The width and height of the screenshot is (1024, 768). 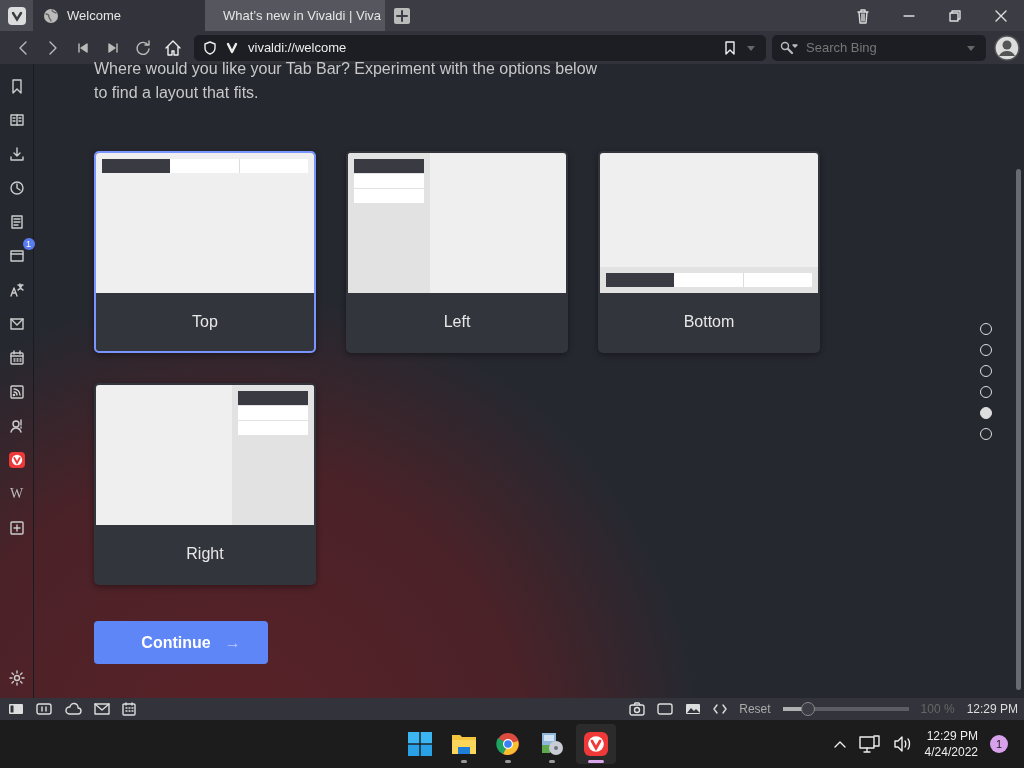 I want to click on fast-forward-icon, so click(x=113, y=47).